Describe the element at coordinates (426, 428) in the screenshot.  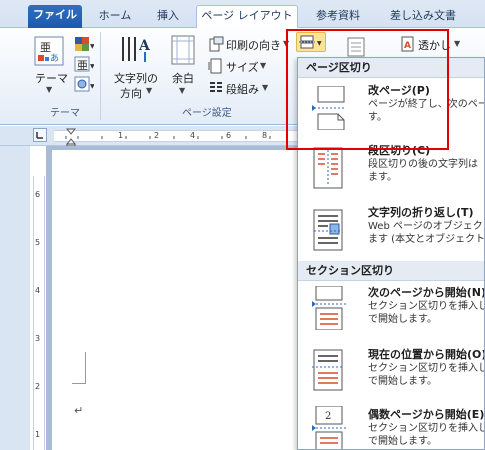
I see `even-page-desc-line1: セクション区切りを挿入し` at that location.